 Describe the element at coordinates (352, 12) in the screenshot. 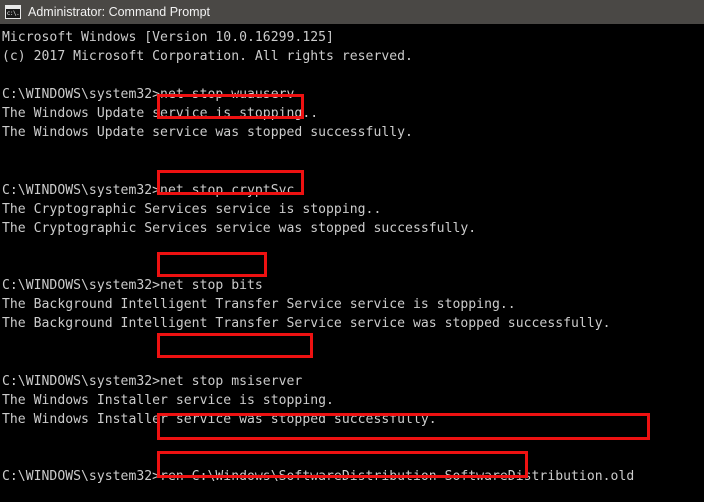

I see `title-bar: c:\. Administrator: Command Prompt` at that location.